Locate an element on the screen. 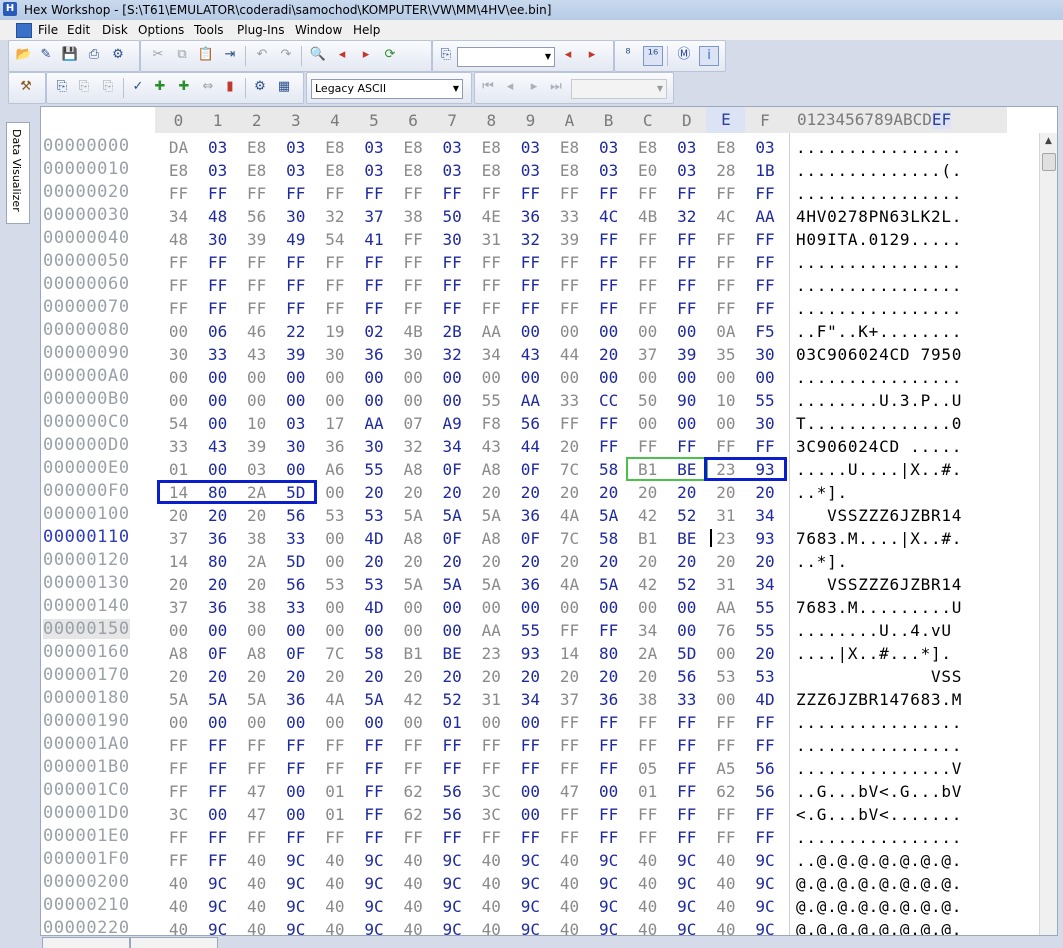  document-tab is located at coordinates (174, 942).